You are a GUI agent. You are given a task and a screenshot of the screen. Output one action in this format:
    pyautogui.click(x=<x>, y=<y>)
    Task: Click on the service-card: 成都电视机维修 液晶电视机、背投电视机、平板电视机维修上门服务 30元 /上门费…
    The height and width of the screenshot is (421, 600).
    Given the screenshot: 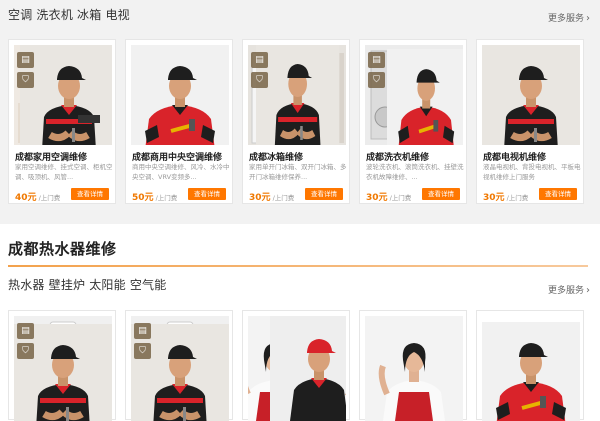 What is the action you would take?
    pyautogui.click(x=530, y=121)
    